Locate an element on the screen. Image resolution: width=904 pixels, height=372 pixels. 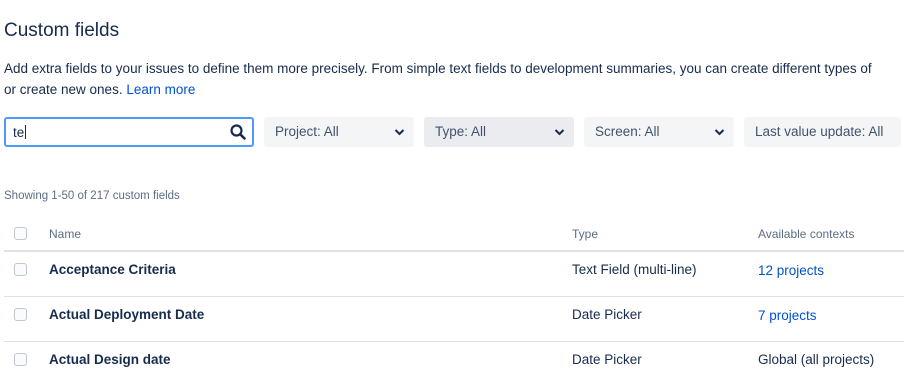
search-input: te is located at coordinates (129, 132).